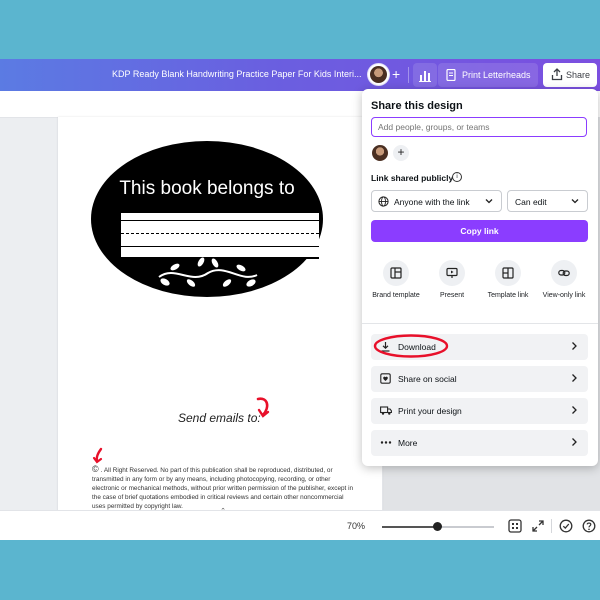  Describe the element at coordinates (430, 411) in the screenshot. I see `row-label: Print your design` at that location.